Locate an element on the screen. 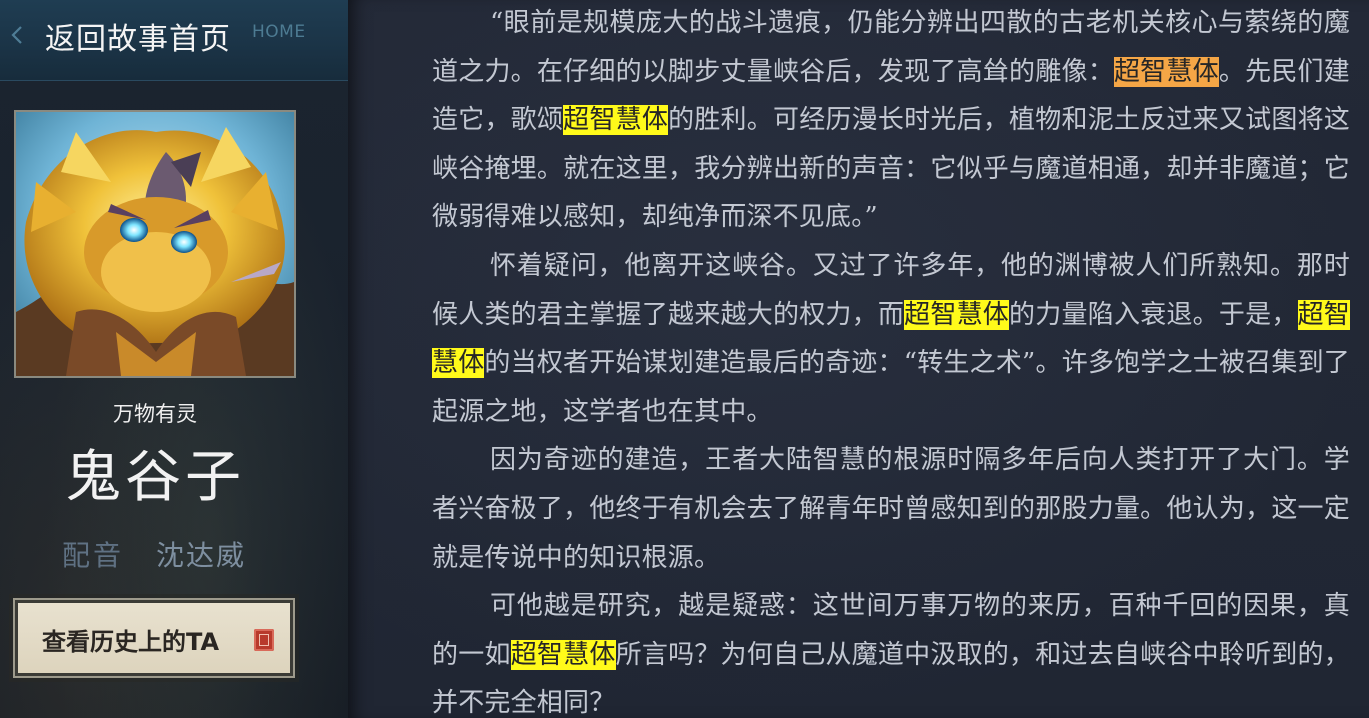 The image size is (1369, 718). view-history-button: 查看历史上的TA is located at coordinates (154, 638).